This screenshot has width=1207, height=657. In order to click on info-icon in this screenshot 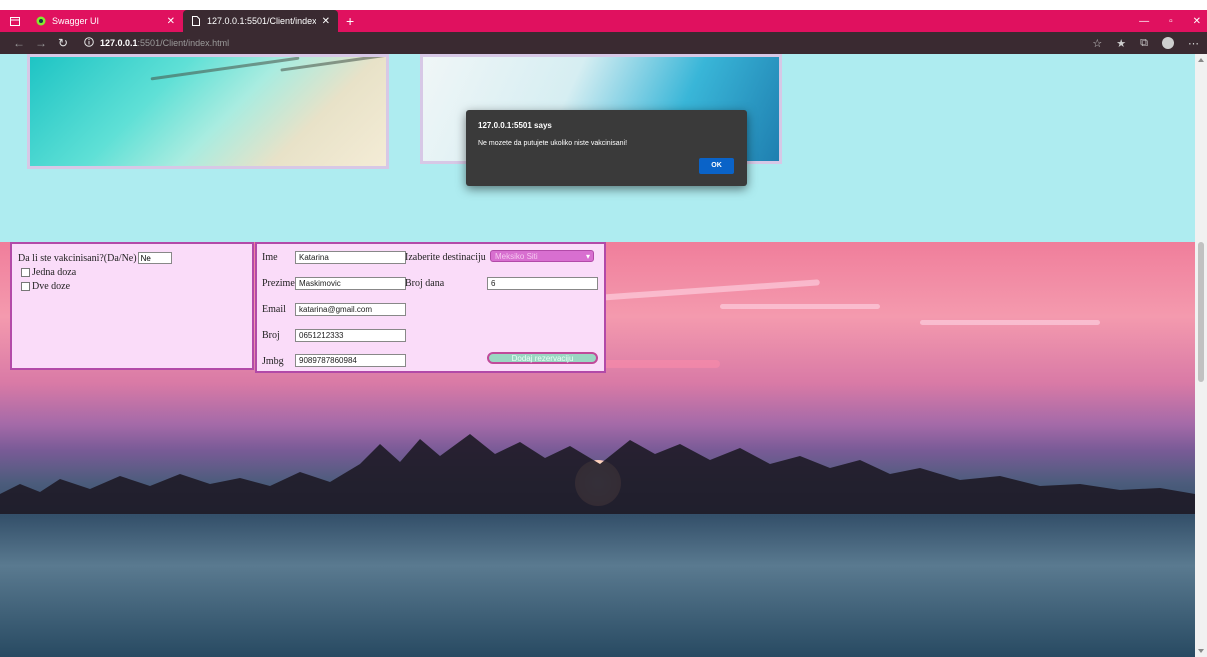, I will do `click(89, 43)`.